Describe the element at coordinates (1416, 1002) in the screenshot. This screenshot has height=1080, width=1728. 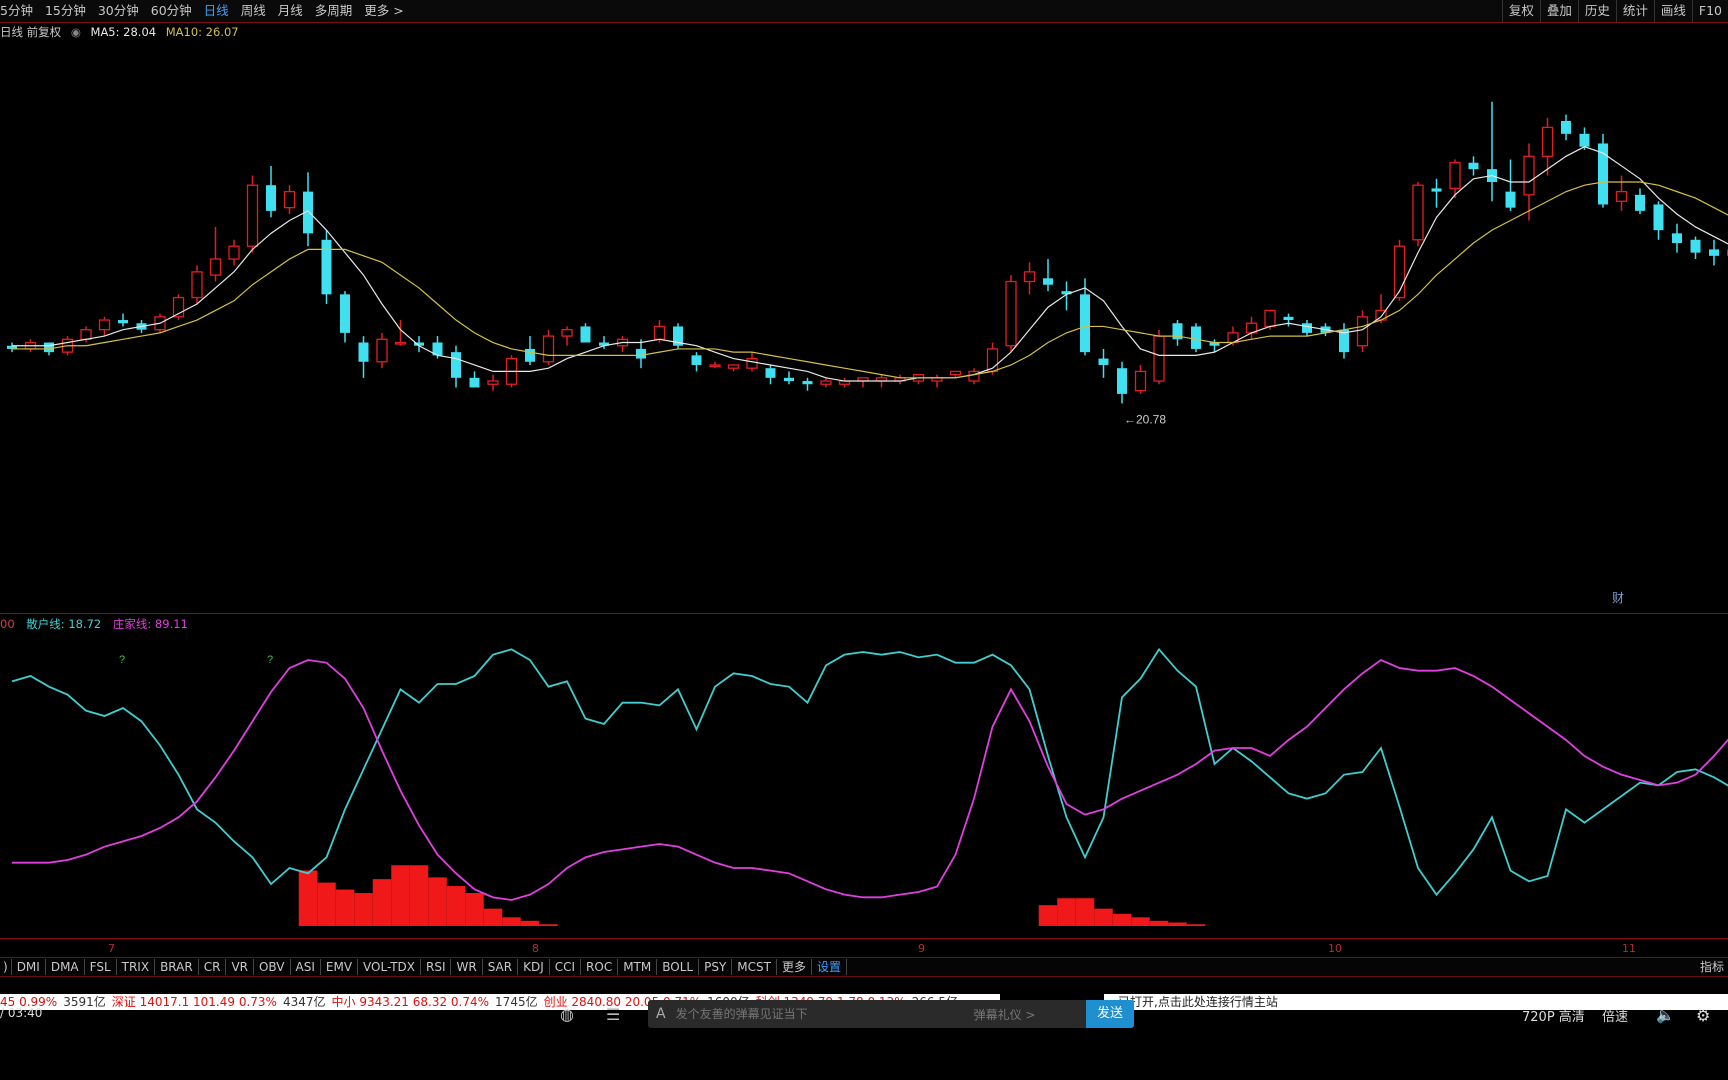
I see `connection-notice: 已打开,点击此处连接行情主站` at that location.